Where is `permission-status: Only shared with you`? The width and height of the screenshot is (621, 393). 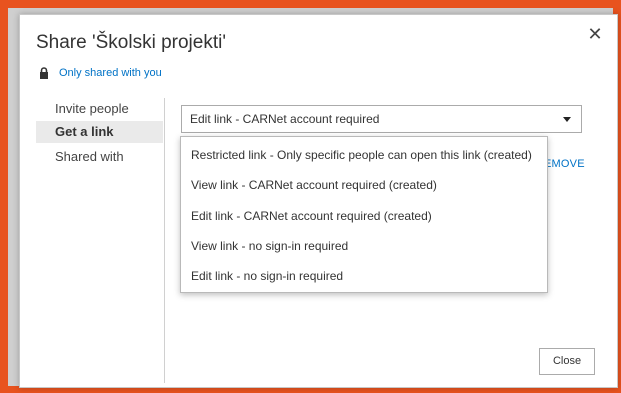 permission-status: Only shared with you is located at coordinates (100, 73).